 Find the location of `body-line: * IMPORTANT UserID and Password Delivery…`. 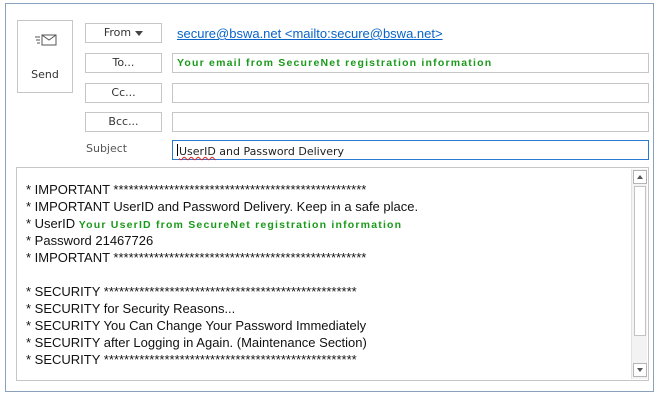

body-line: * IMPORTANT UserID and Password Delivery… is located at coordinates (222, 206).